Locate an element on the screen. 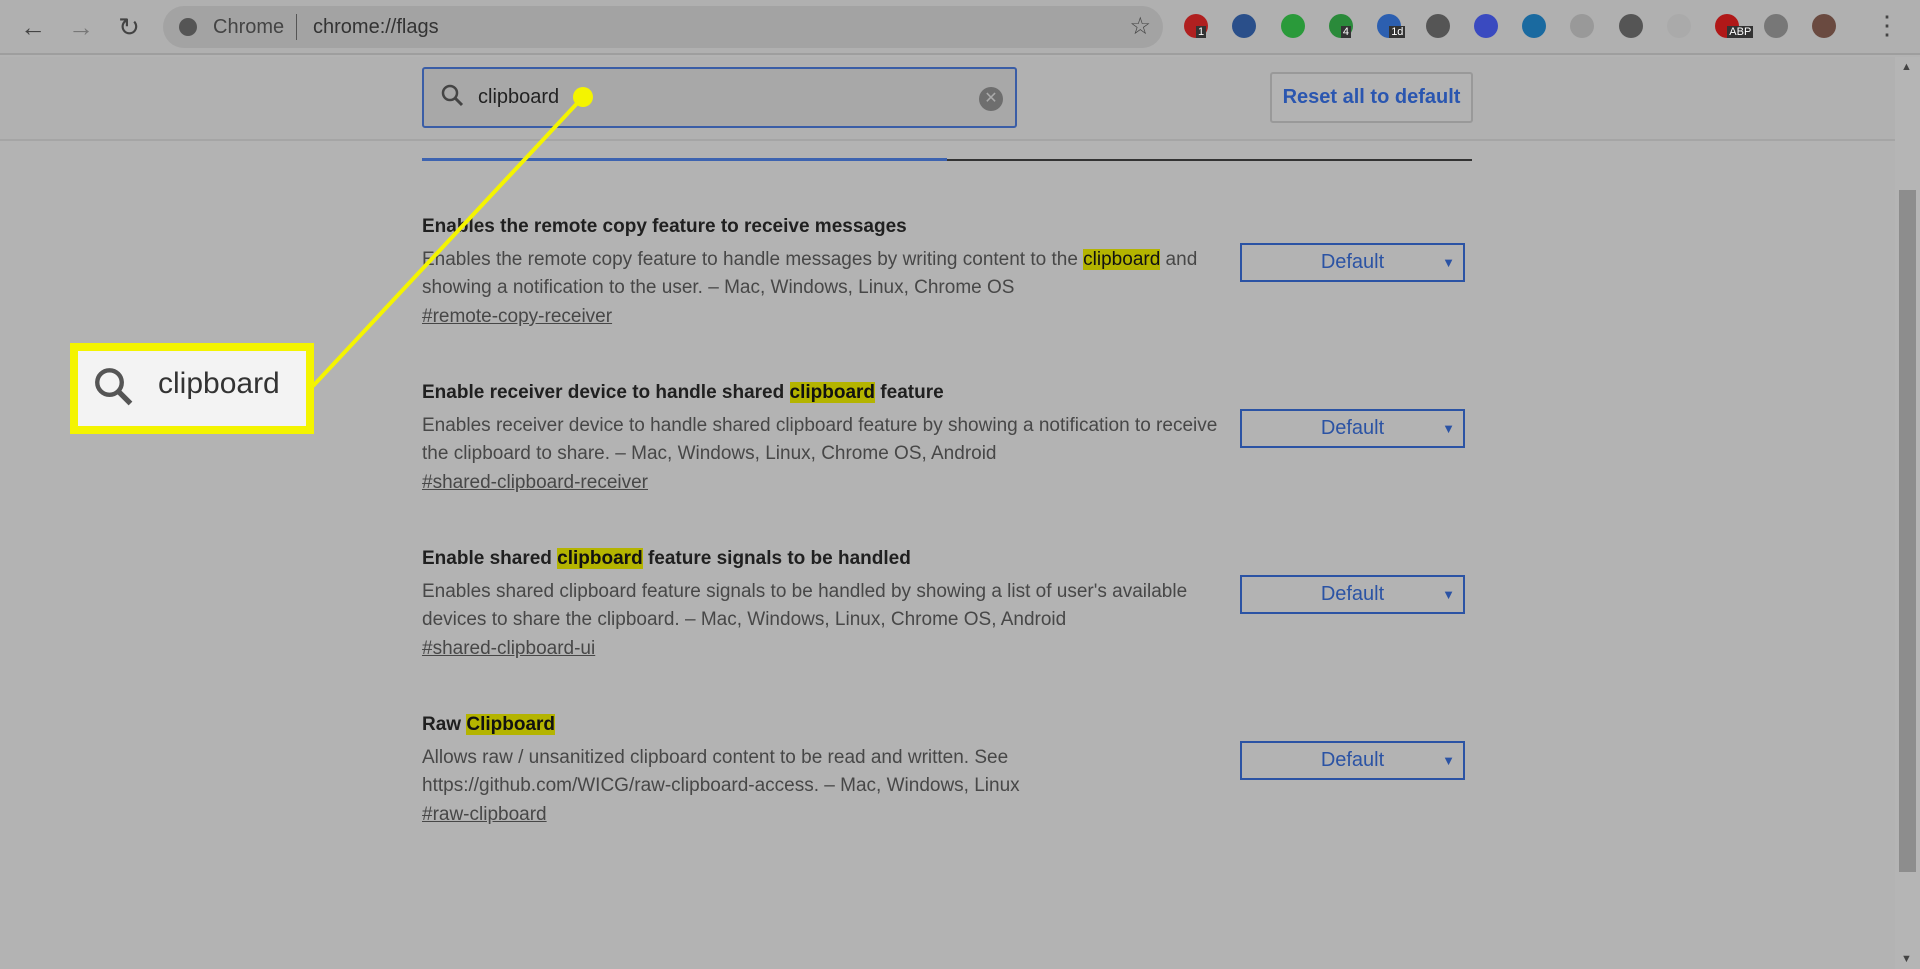 This screenshot has height=969, width=1920. callout-value: clipboard is located at coordinates (219, 383).